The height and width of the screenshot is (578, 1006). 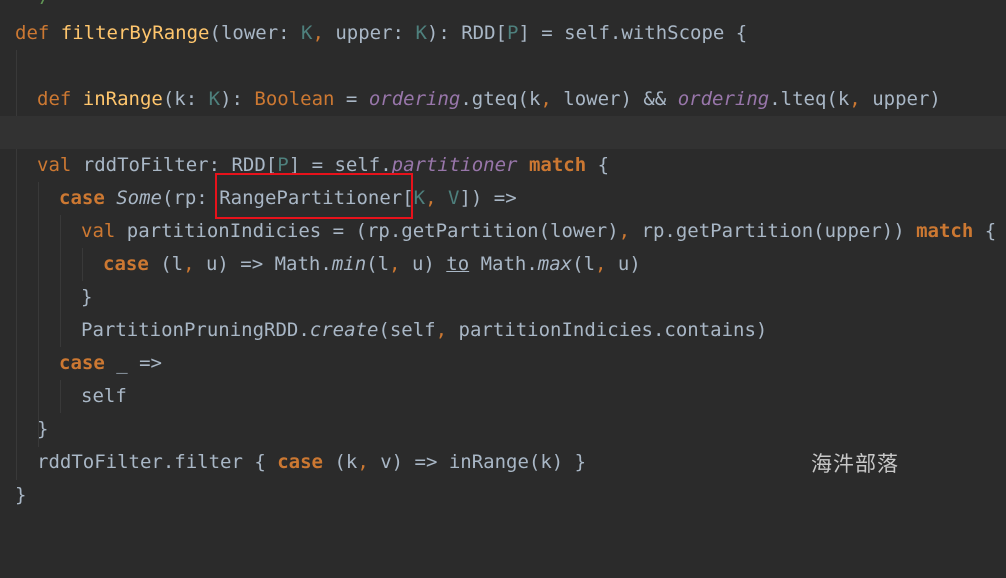 I want to click on current-line-highlight, so click(x=503, y=132).